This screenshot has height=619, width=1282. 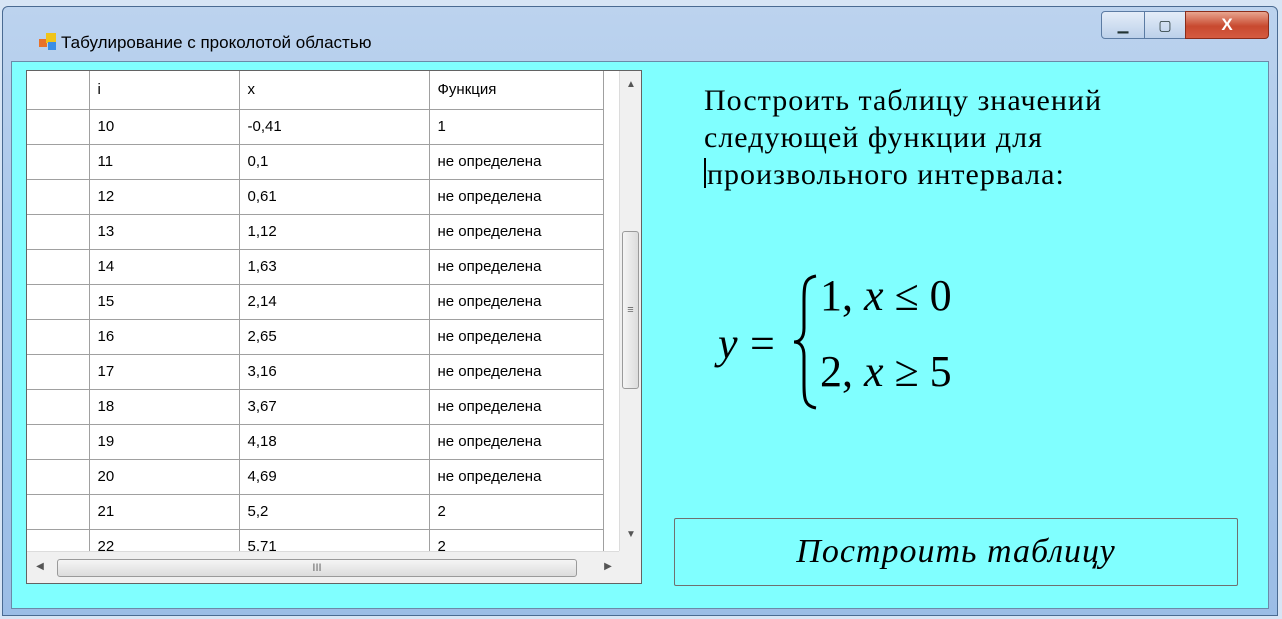 What do you see at coordinates (164, 162) in the screenshot?
I see `cell-i: 11` at bounding box center [164, 162].